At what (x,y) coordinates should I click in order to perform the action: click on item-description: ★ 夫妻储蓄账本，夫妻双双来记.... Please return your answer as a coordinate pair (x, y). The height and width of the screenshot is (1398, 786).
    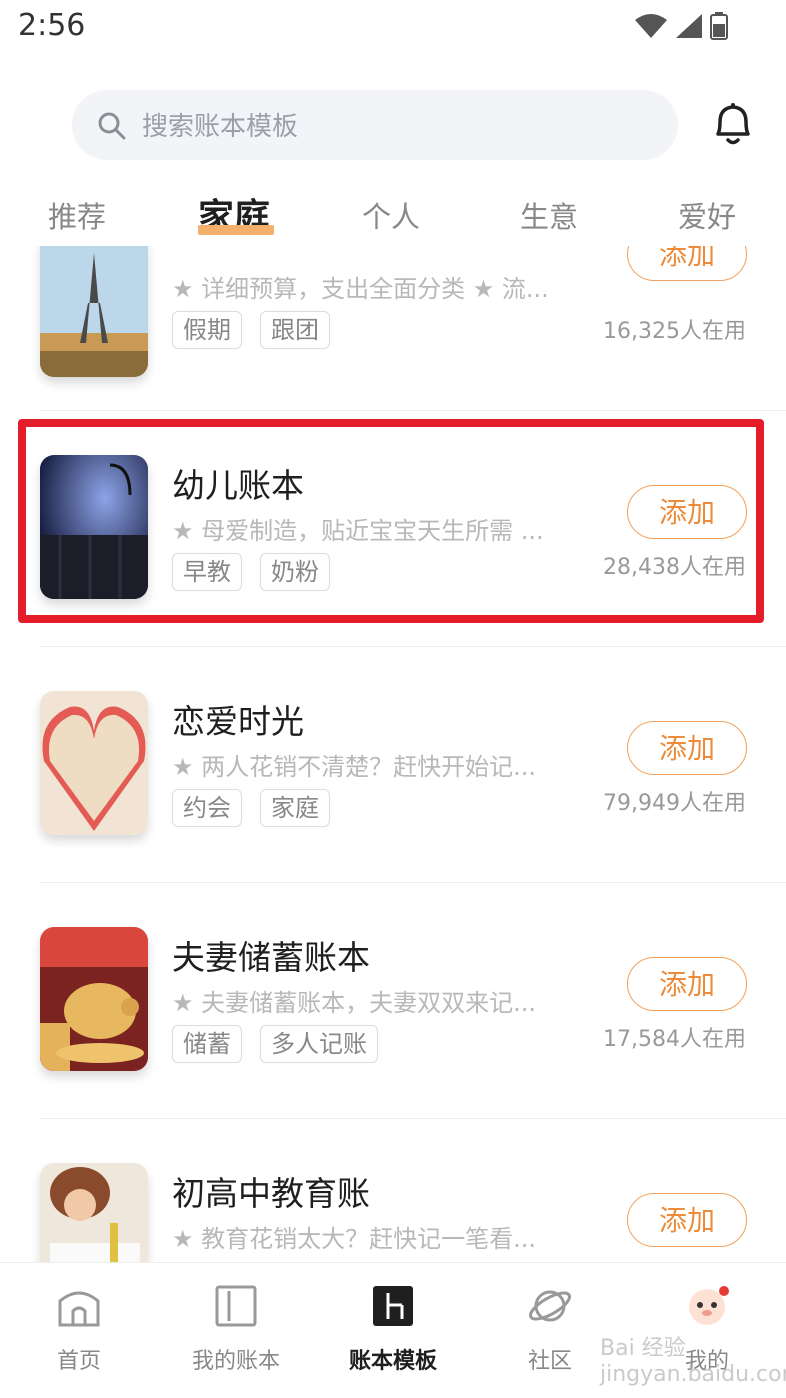
    Looking at the image, I should click on (354, 1003).